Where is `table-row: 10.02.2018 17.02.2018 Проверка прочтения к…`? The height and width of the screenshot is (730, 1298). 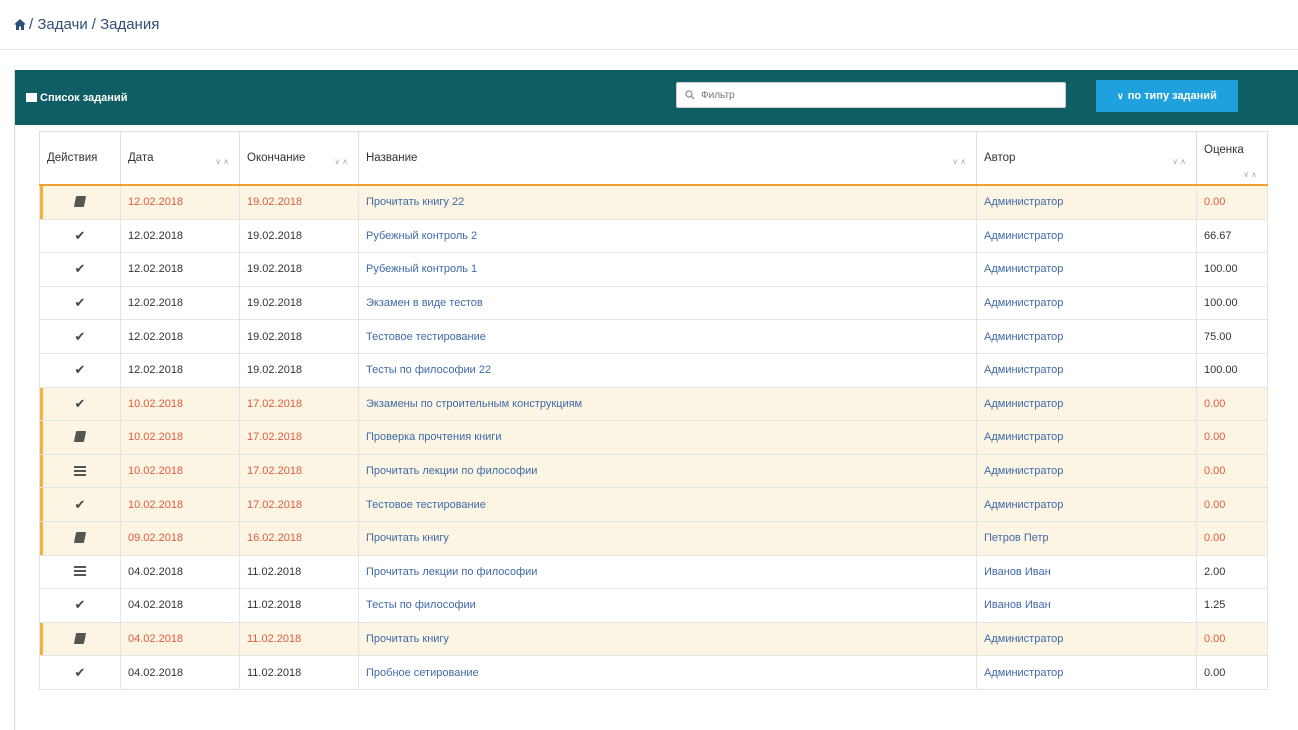
table-row: 10.02.2018 17.02.2018 Проверка прочтения к… is located at coordinates (653, 437).